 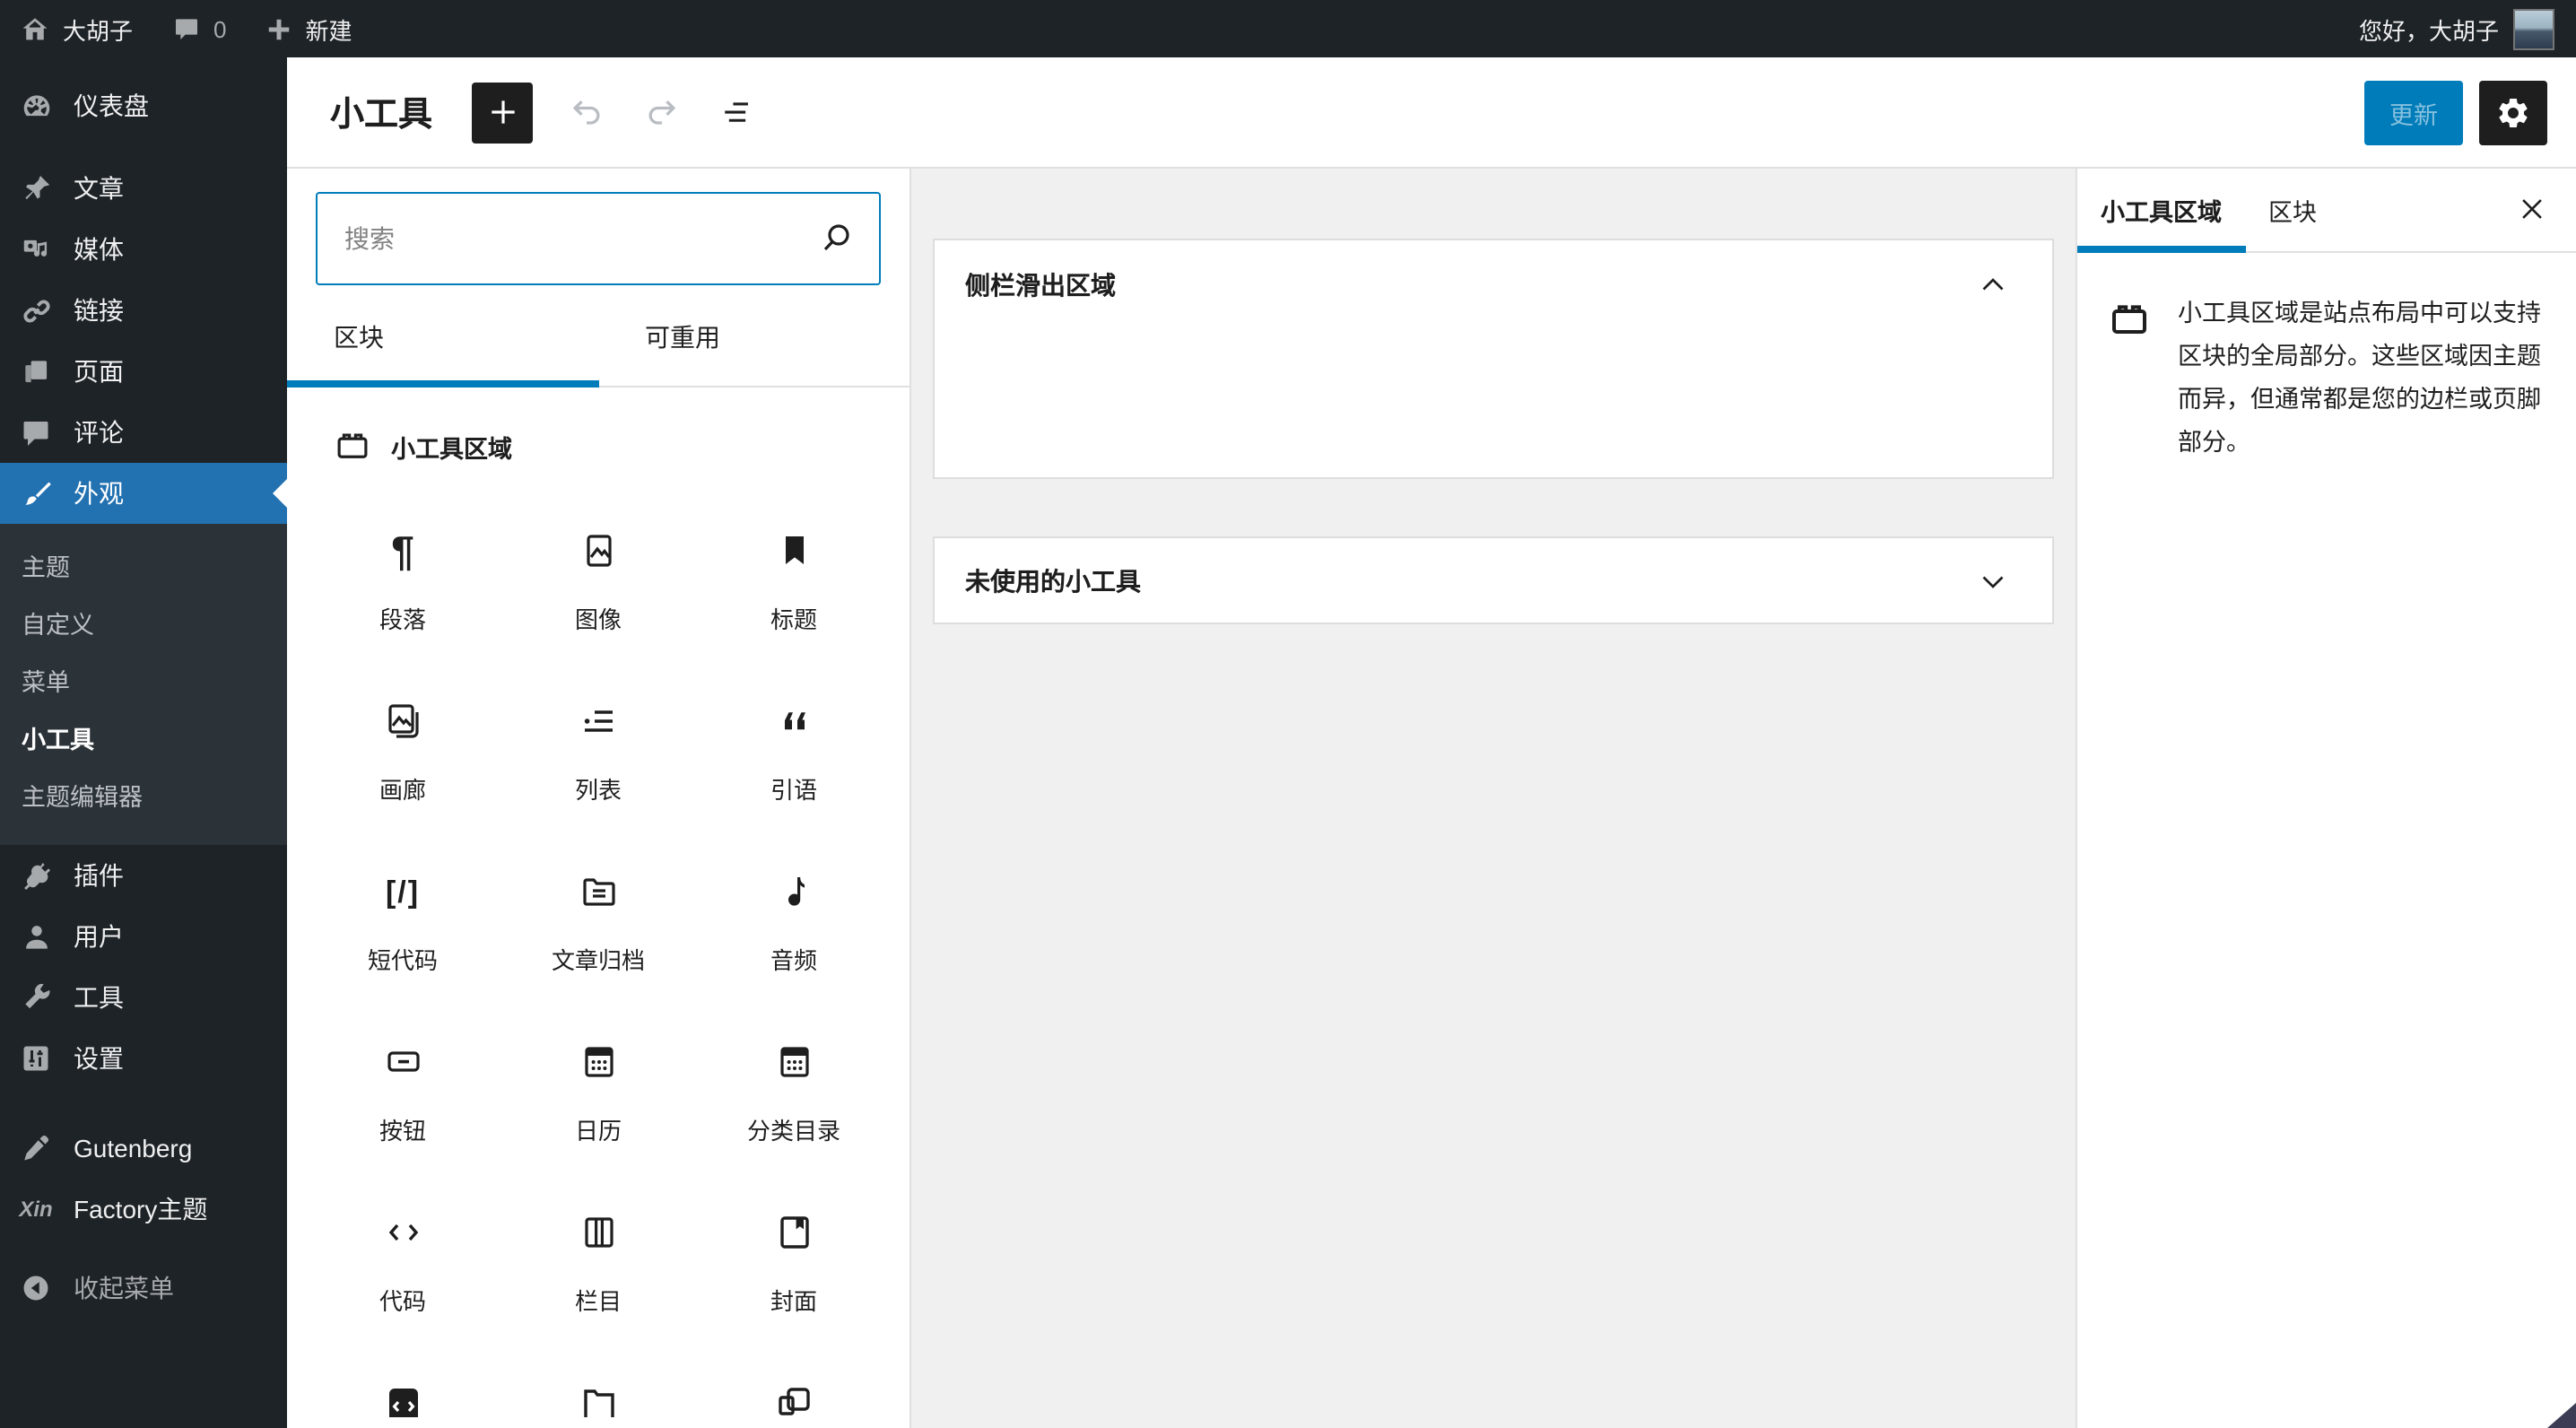 I want to click on home-icon, so click(x=35, y=29).